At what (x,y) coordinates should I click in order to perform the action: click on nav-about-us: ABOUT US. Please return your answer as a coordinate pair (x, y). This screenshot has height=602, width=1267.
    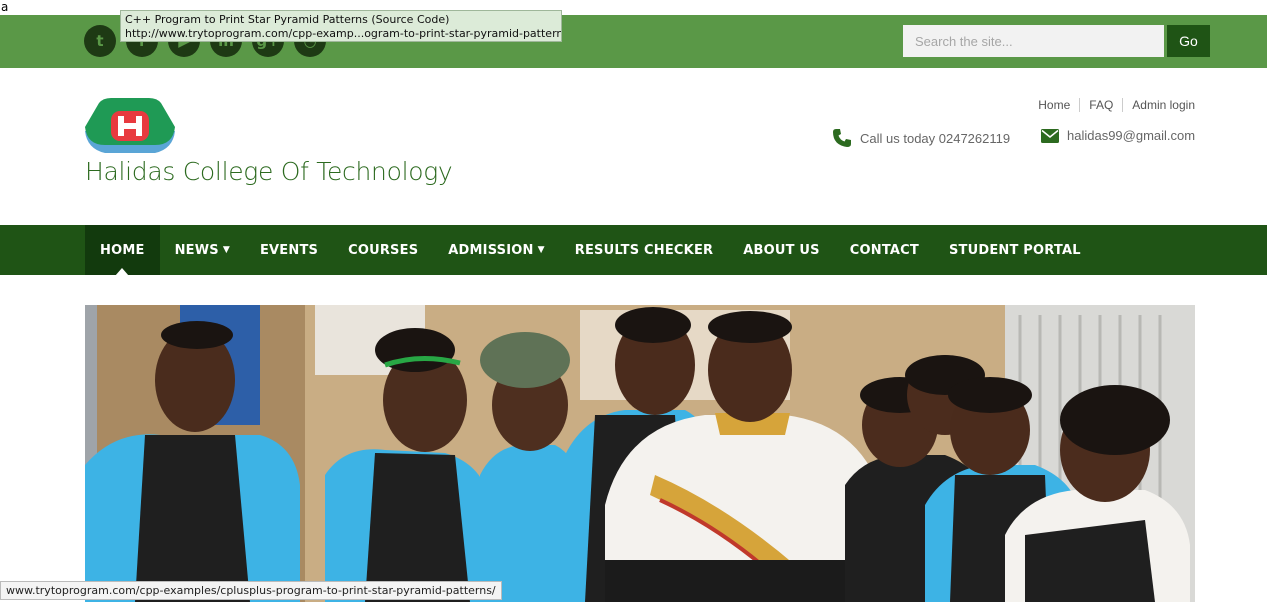
    Looking at the image, I should click on (781, 250).